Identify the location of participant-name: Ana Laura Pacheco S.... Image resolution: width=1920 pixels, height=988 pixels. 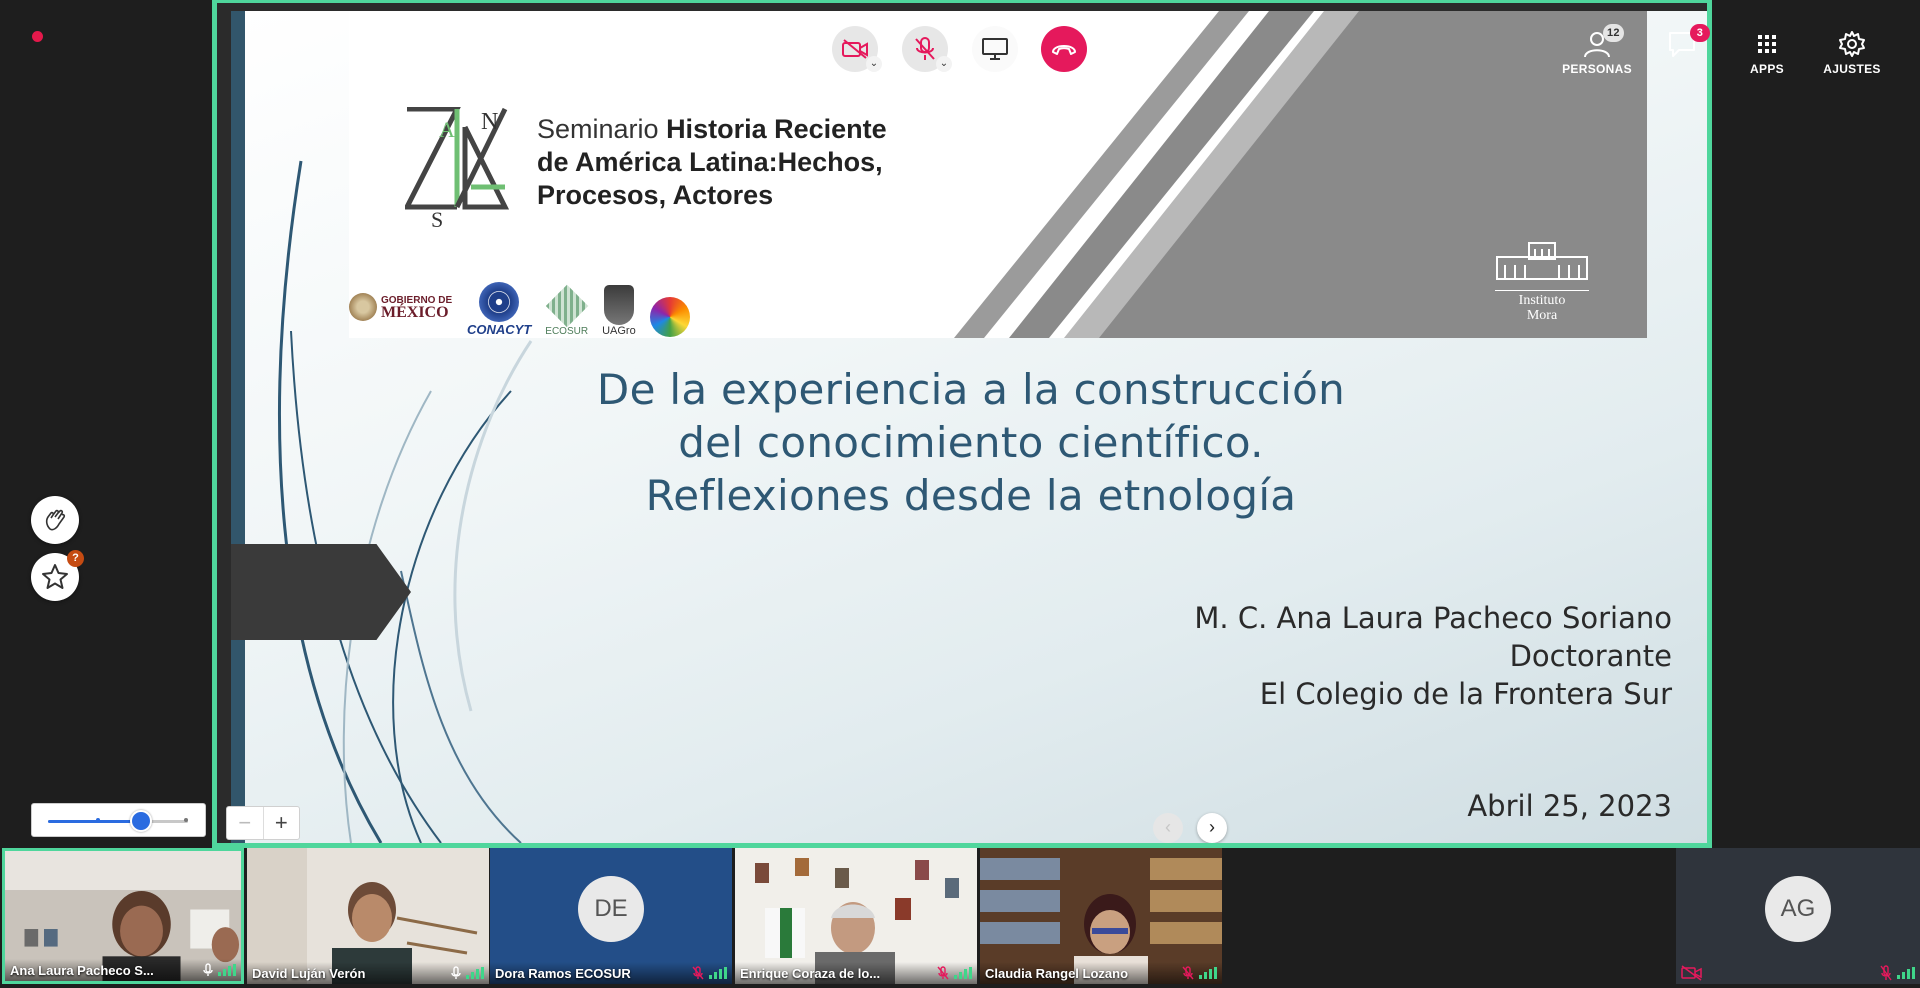
(82, 970).